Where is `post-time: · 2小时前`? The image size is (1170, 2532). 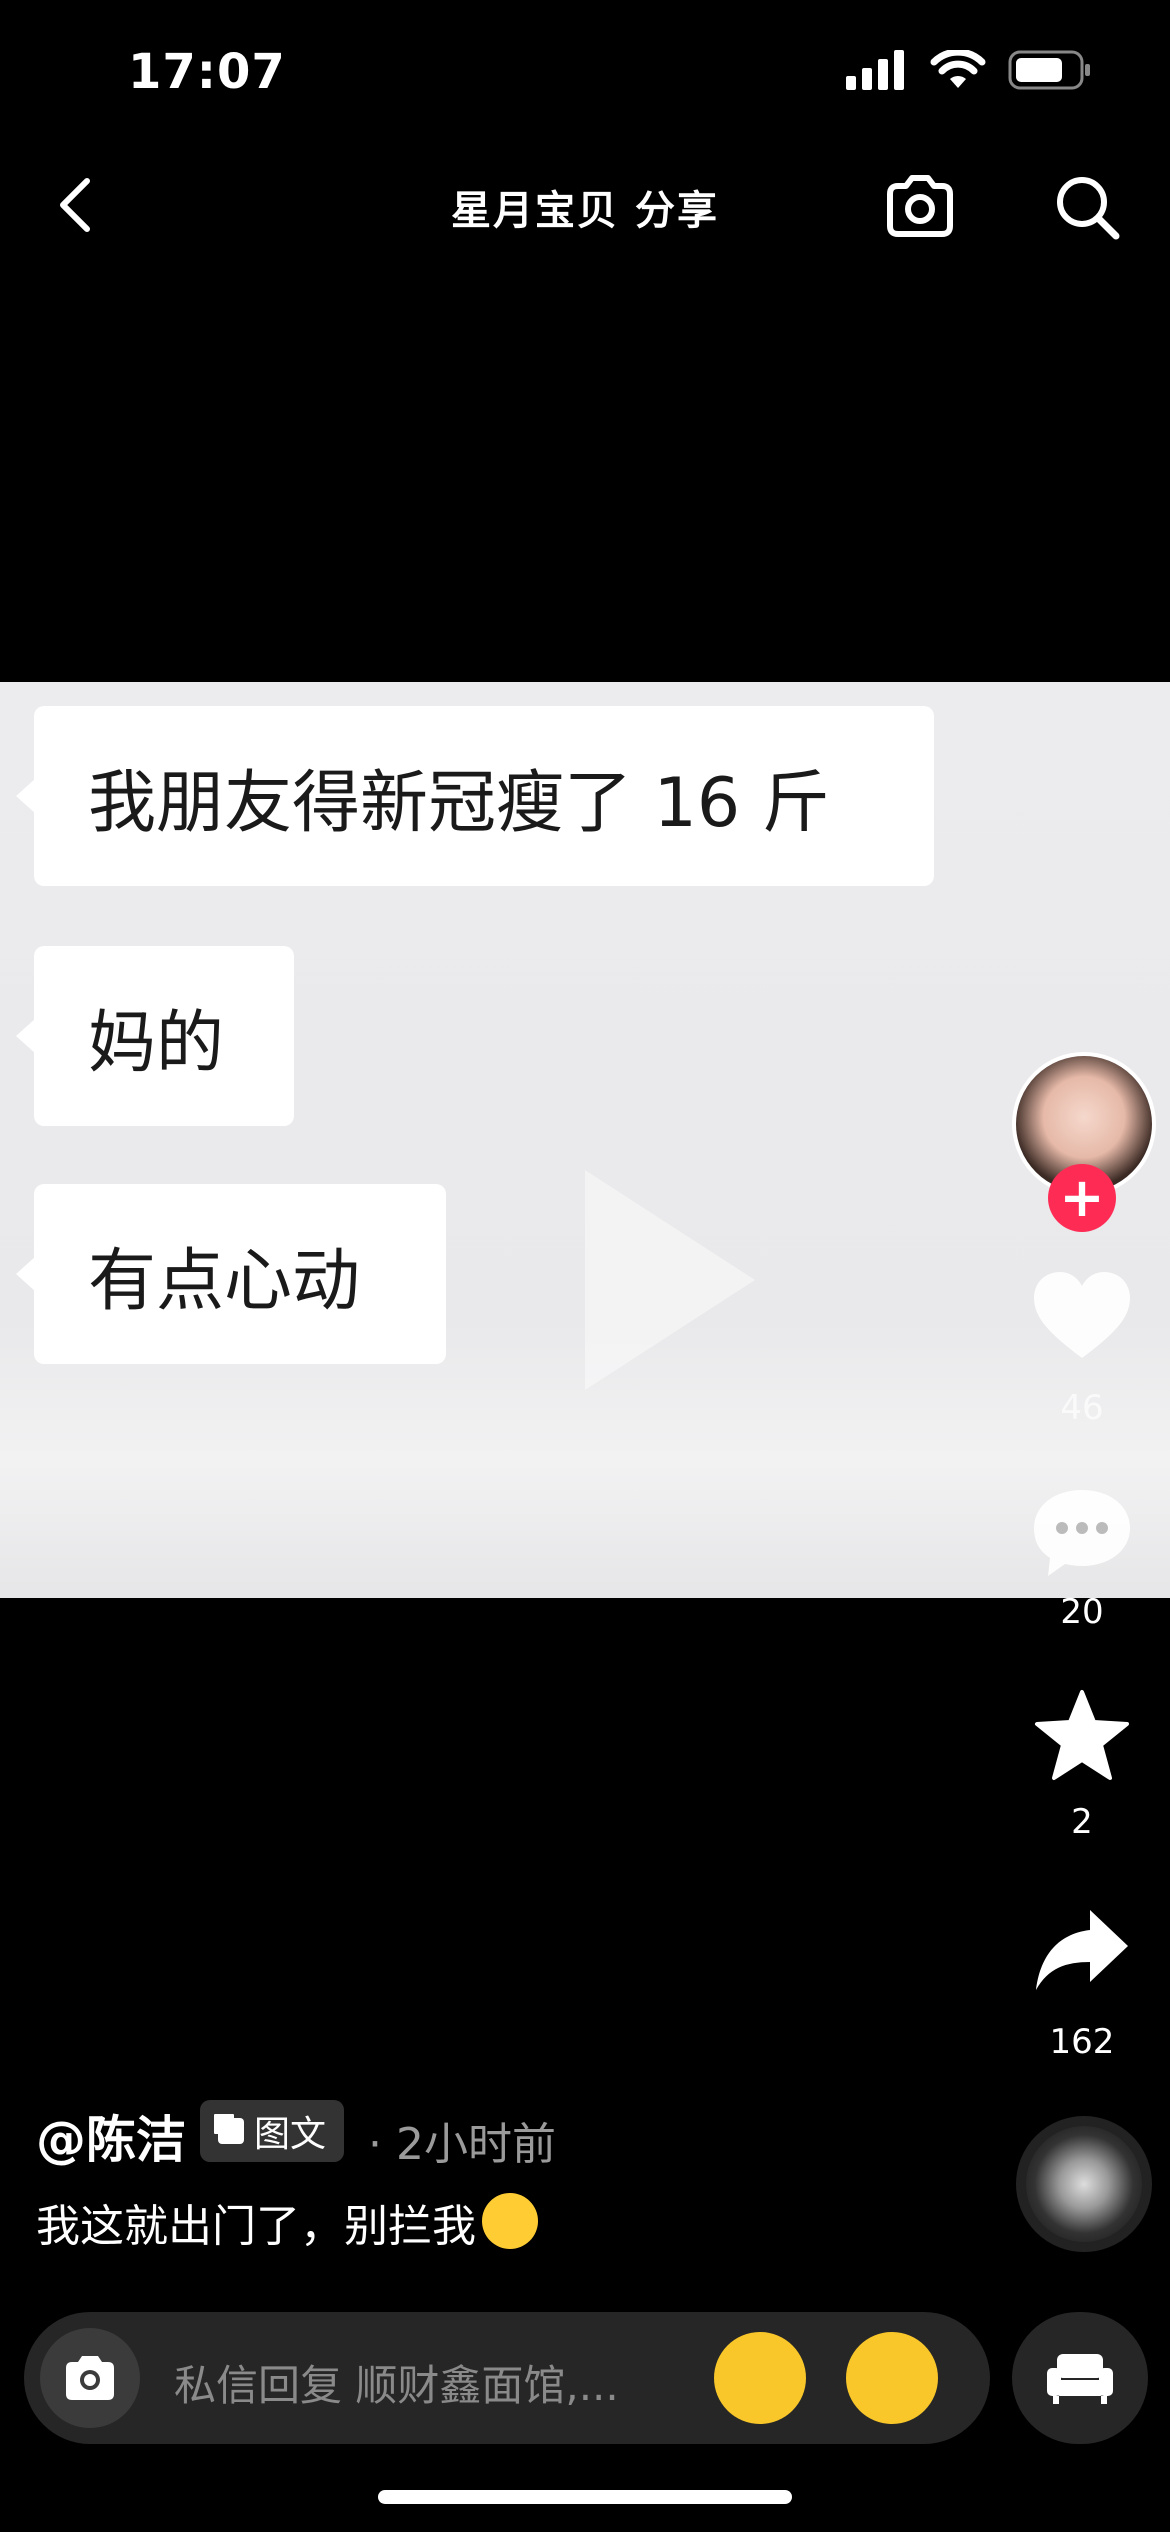
post-time: · 2小时前 is located at coordinates (462, 2144).